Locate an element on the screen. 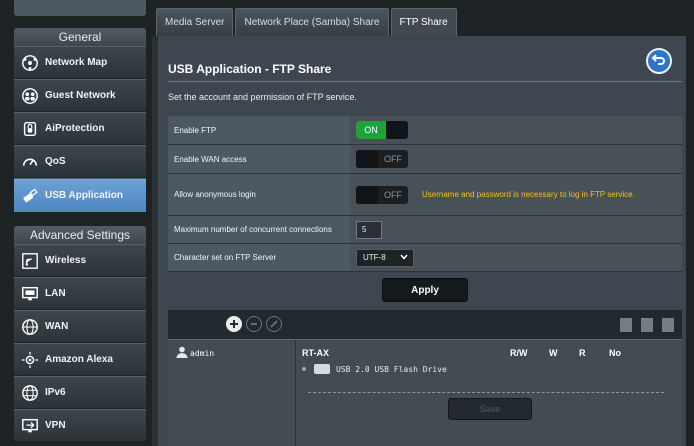 This screenshot has height=446, width=694. sidebar-item-label: Guest Network is located at coordinates (80, 95).